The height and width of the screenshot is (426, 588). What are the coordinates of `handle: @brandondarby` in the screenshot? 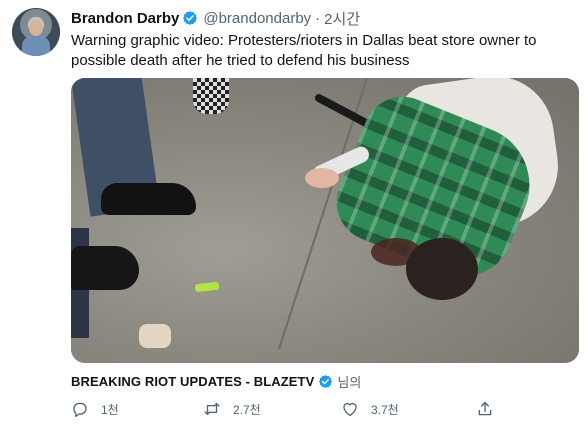 It's located at (257, 18).